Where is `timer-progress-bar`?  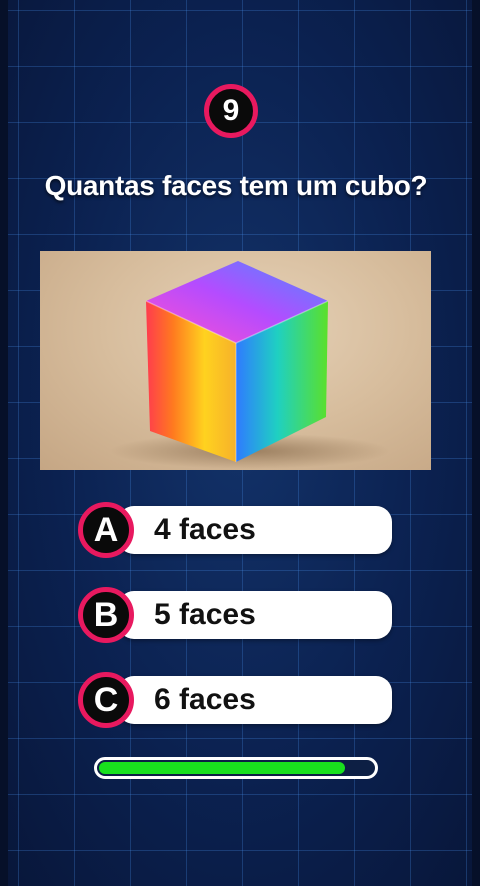 timer-progress-bar is located at coordinates (236, 768).